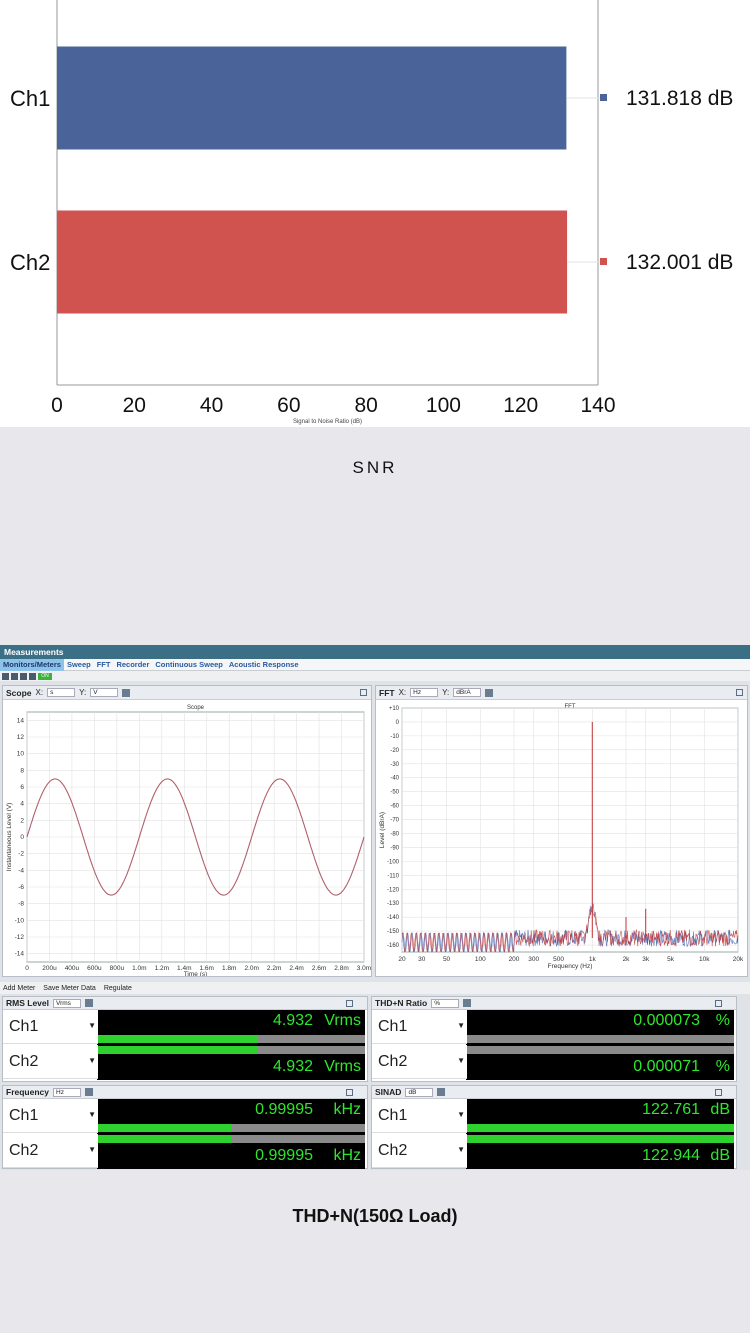 This screenshot has height=1333, width=750. I want to click on meter-unit: Vrms, so click(342, 1066).